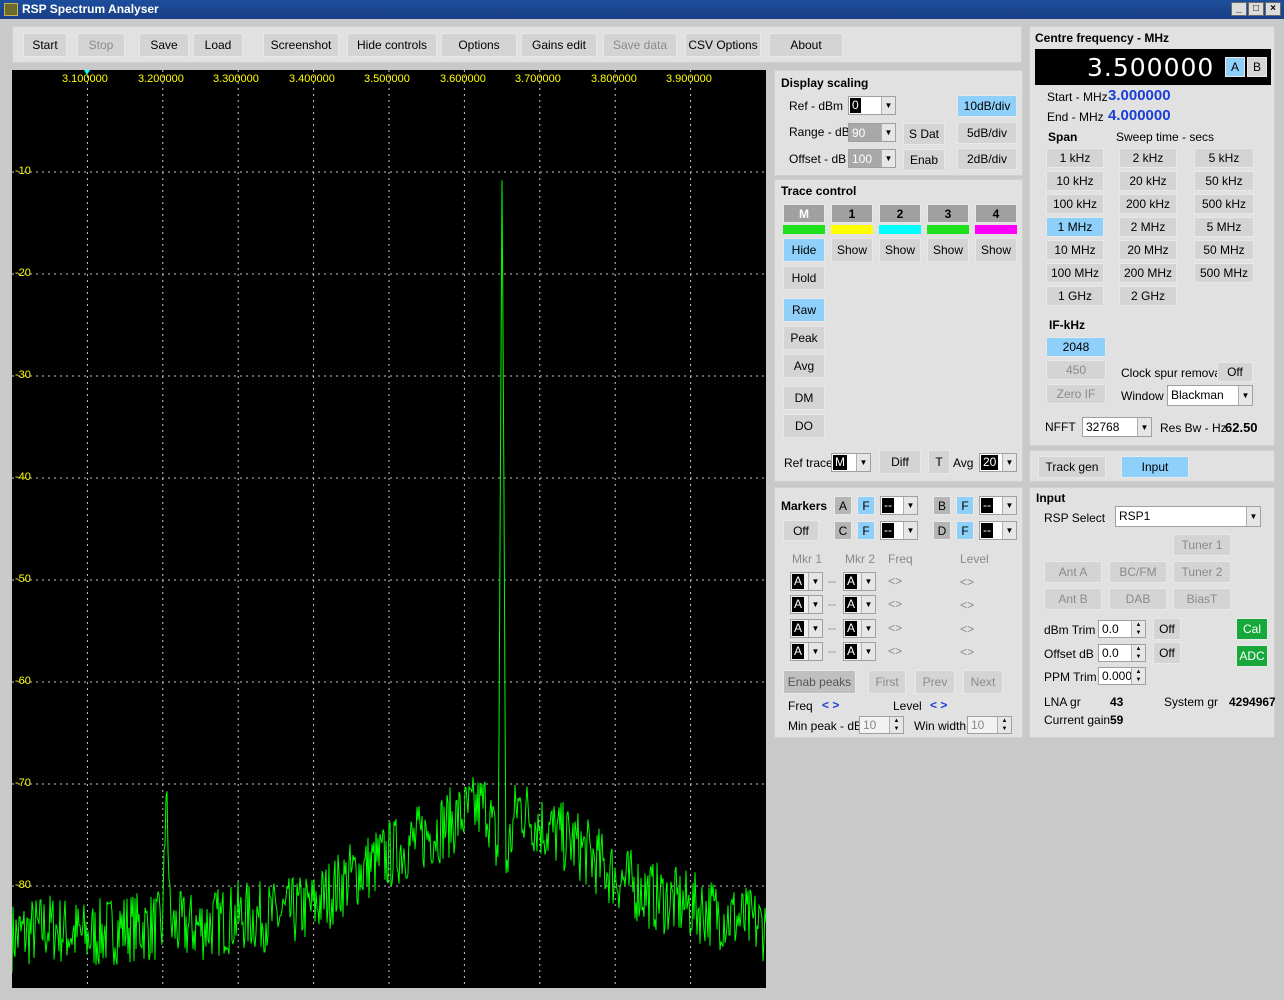 The width and height of the screenshot is (1284, 1000). What do you see at coordinates (723, 45) in the screenshot?
I see `csv-options-button: CSV Options` at bounding box center [723, 45].